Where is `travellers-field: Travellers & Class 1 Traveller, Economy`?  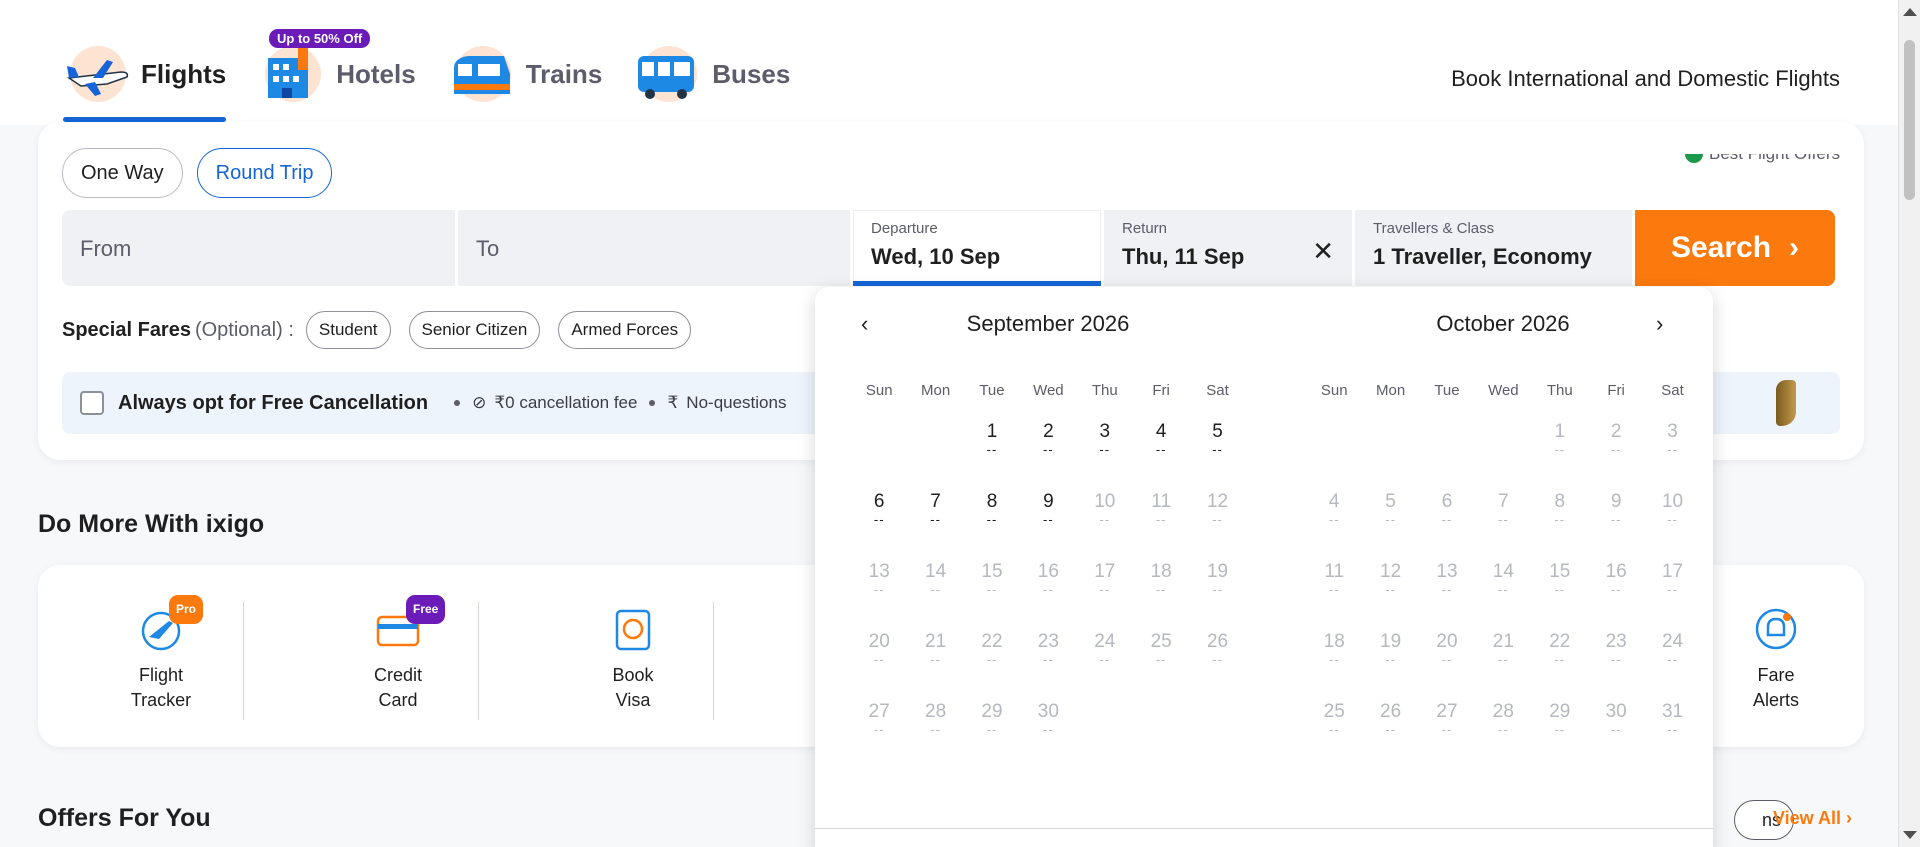 travellers-field: Travellers & Class 1 Traveller, Economy is located at coordinates (1493, 248).